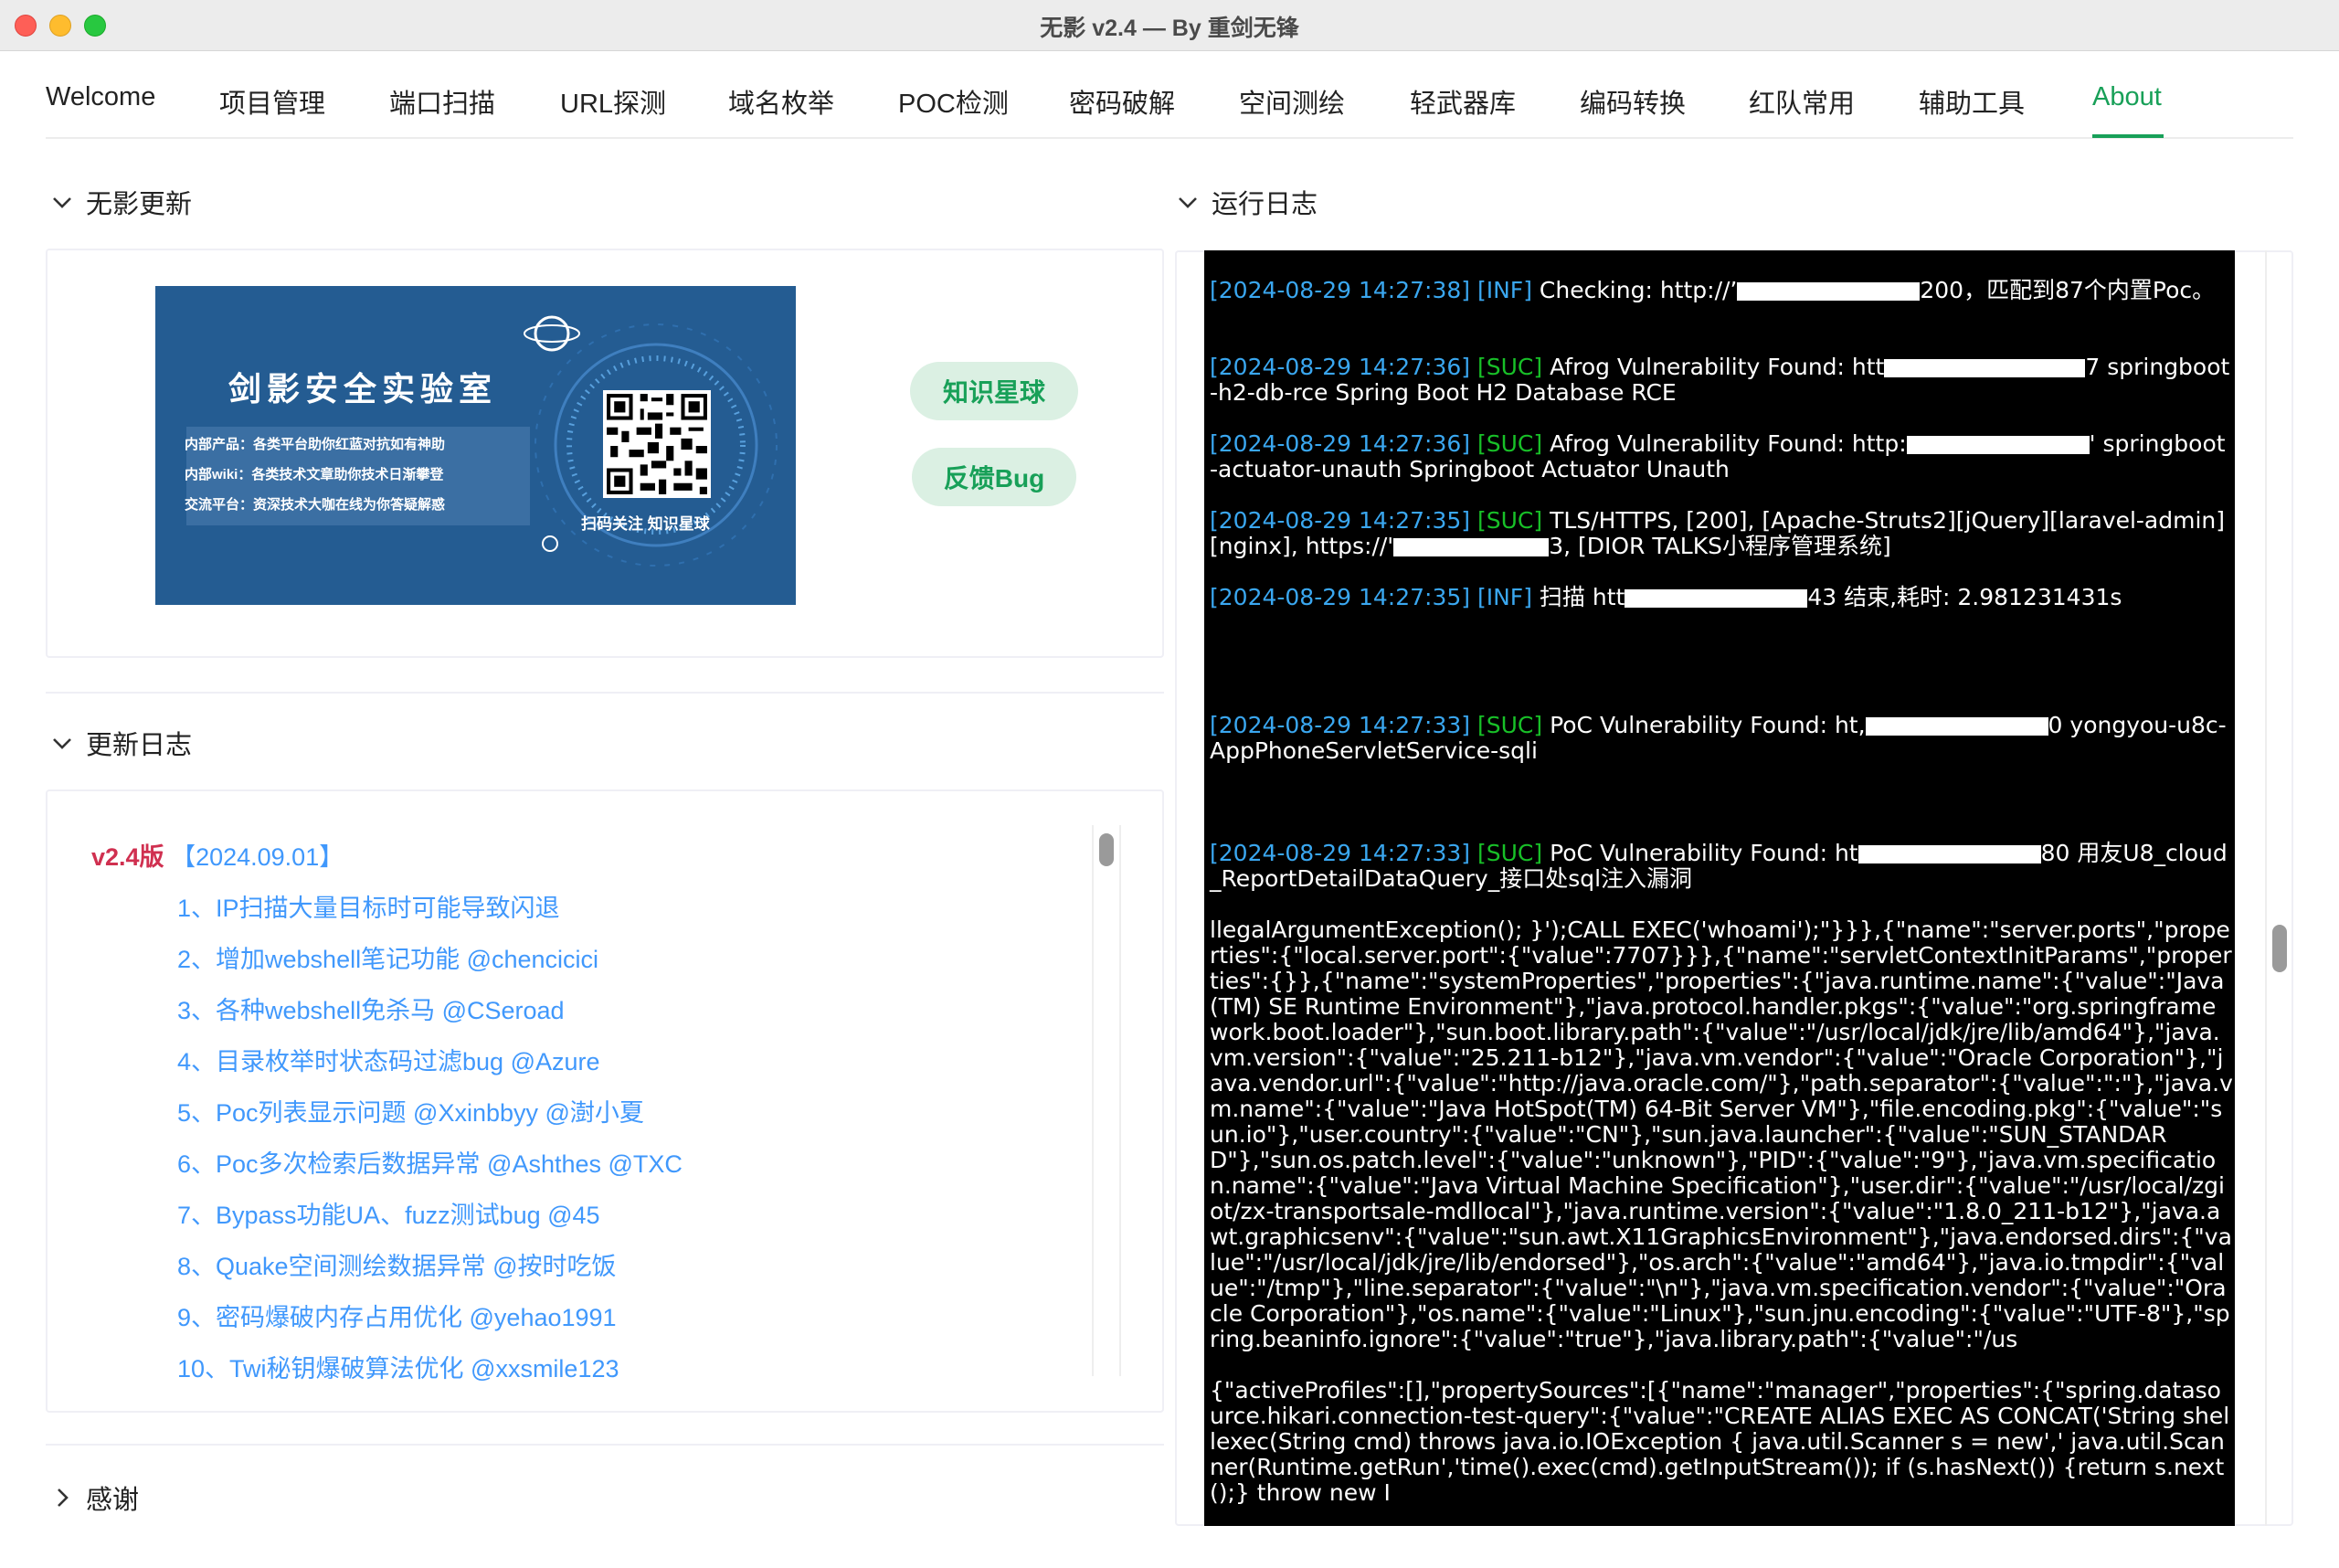 The height and width of the screenshot is (1568, 2339). I want to click on changelog-item: 8、Quake空间测绘数据异常 @按时吃饭, so click(397, 1266).